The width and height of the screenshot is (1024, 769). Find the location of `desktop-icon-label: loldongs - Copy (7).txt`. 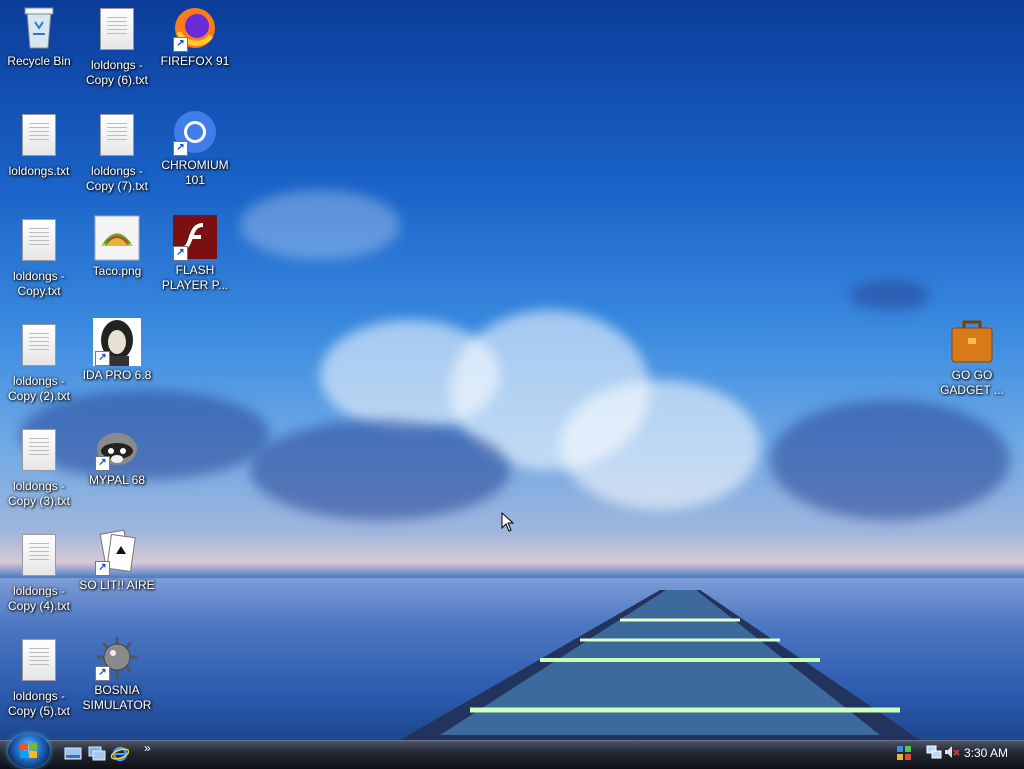

desktop-icon-label: loldongs - Copy (7).txt is located at coordinates (116, 178).